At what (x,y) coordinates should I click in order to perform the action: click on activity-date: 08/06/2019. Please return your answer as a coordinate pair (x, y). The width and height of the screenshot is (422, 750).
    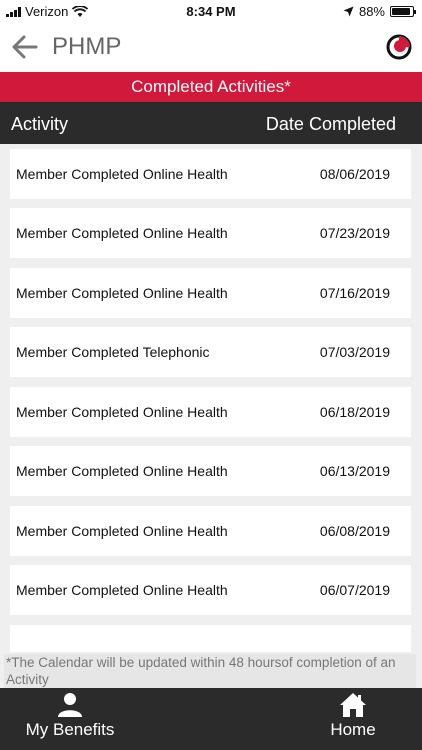
    Looking at the image, I should click on (354, 174).